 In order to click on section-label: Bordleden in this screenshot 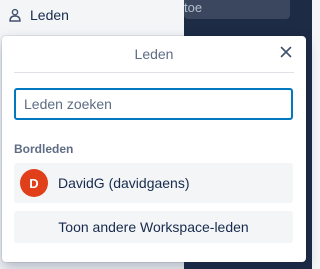, I will do `click(44, 149)`.